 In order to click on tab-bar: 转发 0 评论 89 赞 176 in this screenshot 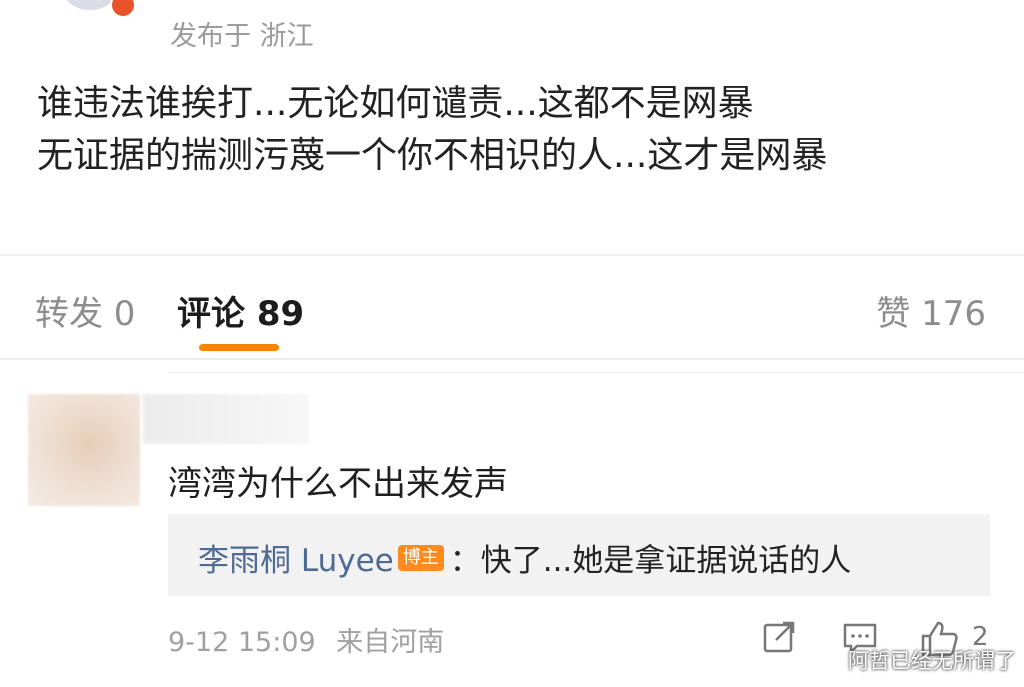, I will do `click(512, 307)`.